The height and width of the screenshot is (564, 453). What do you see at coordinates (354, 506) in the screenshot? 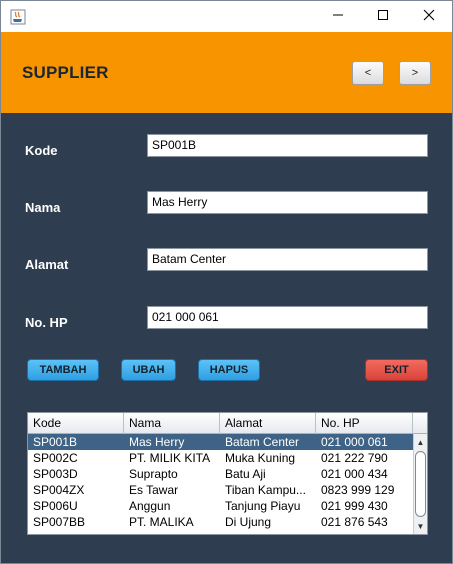
I see `cell-no-hp: 021 999 430` at bounding box center [354, 506].